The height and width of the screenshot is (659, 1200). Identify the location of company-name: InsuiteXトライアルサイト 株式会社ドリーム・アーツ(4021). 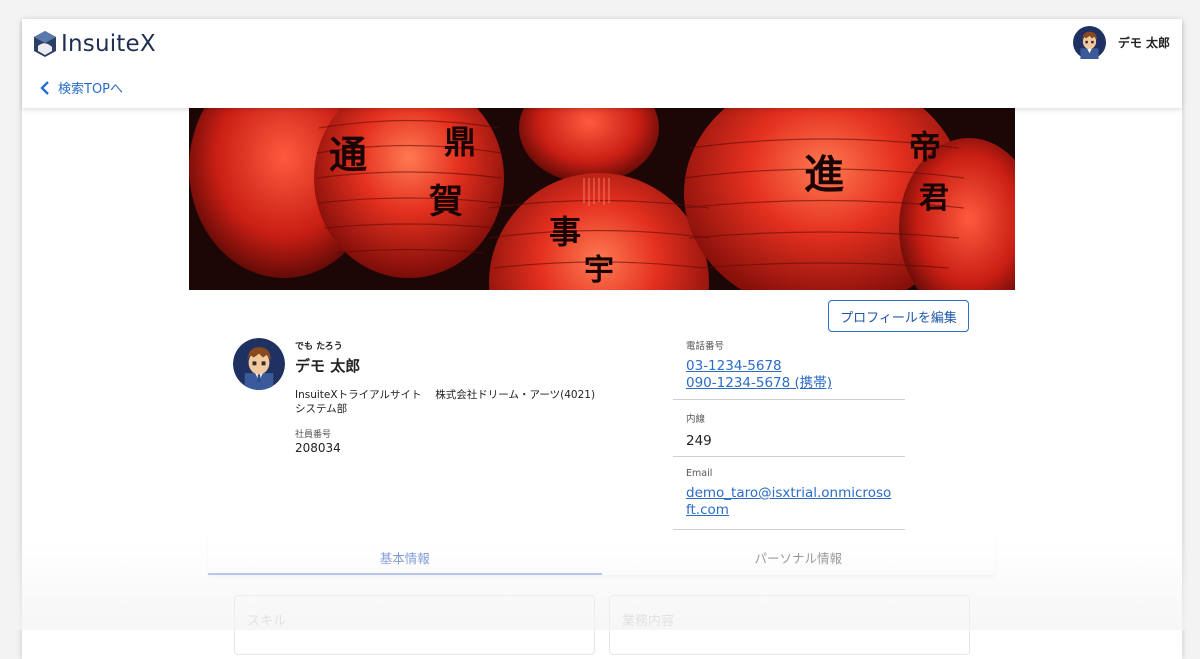
(445, 395).